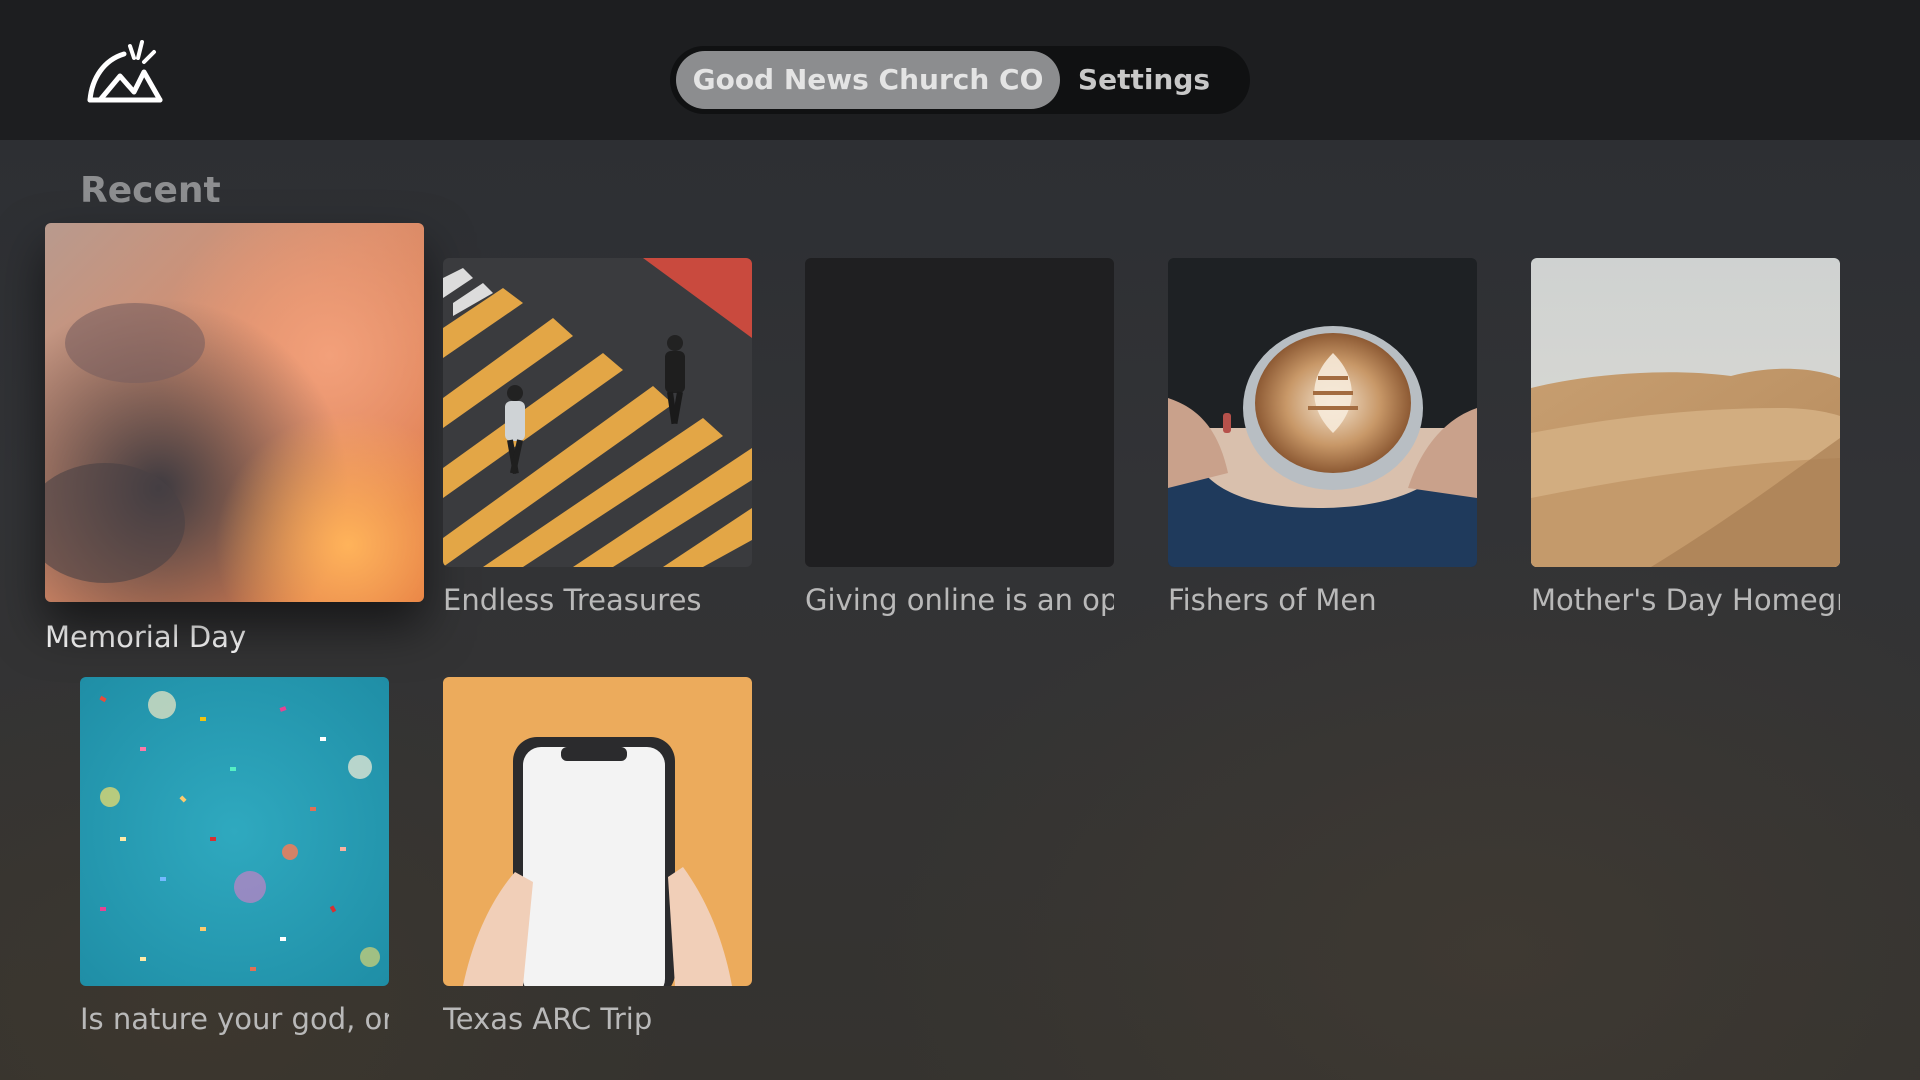 The image size is (1920, 1080). Describe the element at coordinates (572, 600) in the screenshot. I see `tile-title: Endless Treasures` at that location.